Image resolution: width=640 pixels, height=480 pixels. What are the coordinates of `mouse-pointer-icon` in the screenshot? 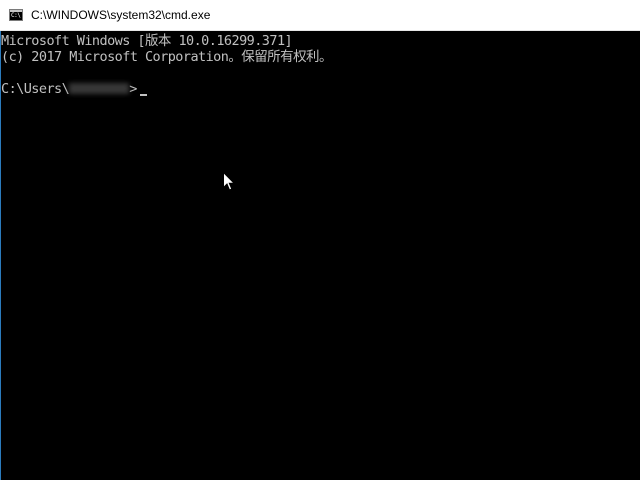 It's located at (229, 181).